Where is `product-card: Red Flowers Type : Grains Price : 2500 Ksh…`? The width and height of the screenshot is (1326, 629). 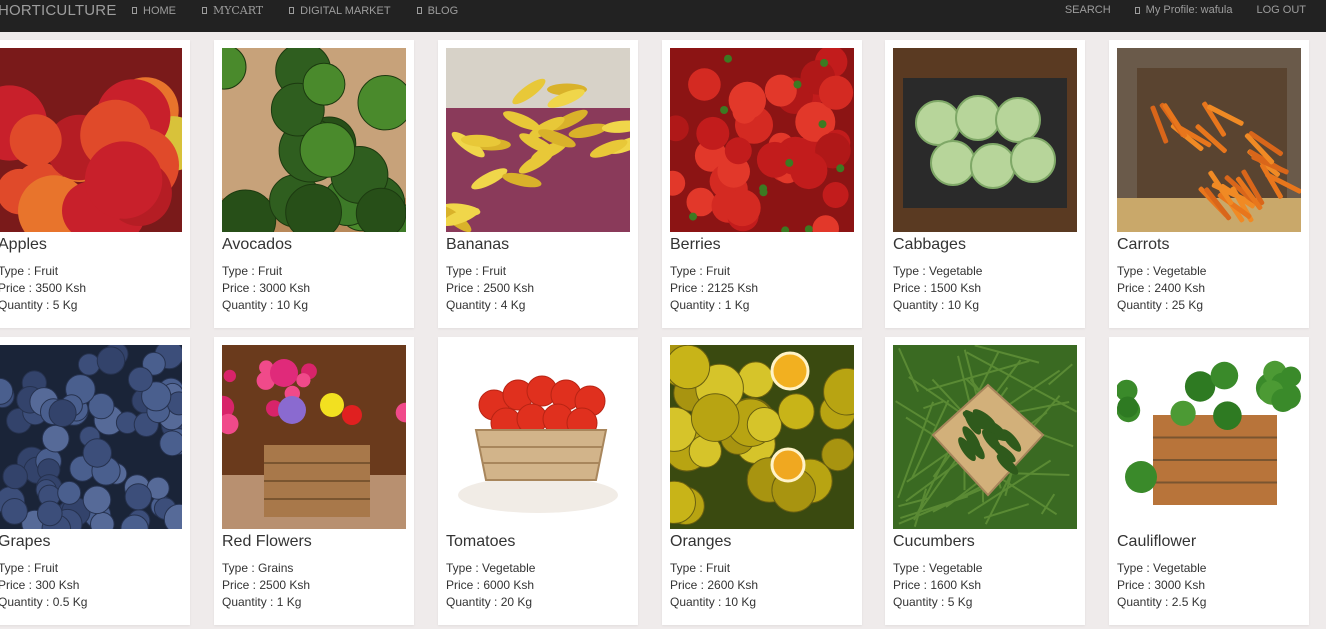
product-card: Red Flowers Type : Grains Price : 2500 Ksh… is located at coordinates (314, 481).